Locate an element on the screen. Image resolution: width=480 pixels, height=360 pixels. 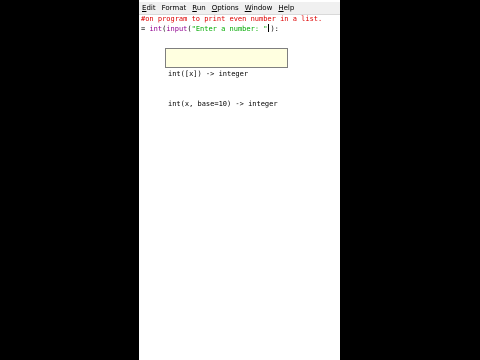
menu-options: Options is located at coordinates (225, 8).